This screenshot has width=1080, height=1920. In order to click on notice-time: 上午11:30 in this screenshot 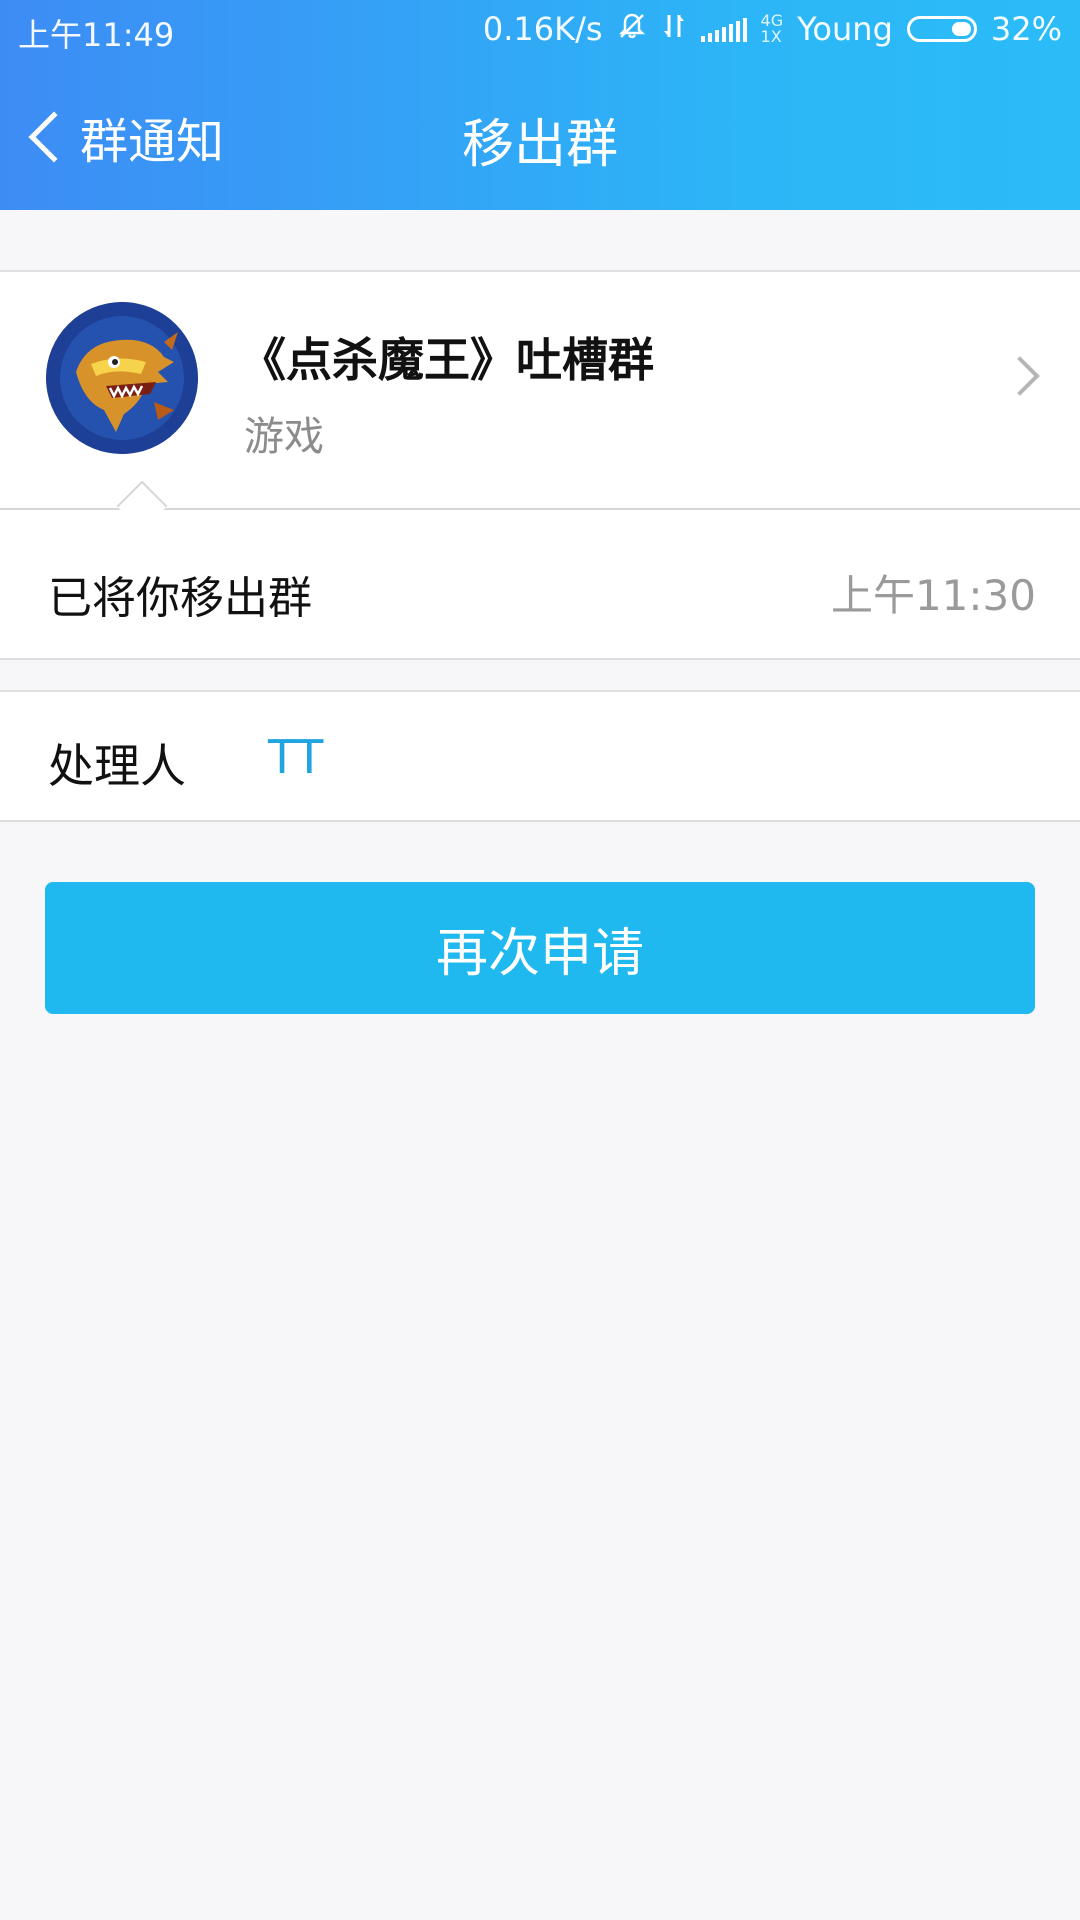, I will do `click(933, 595)`.